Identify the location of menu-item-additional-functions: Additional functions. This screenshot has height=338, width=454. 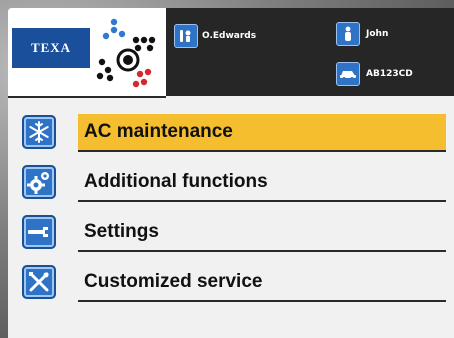
(234, 183).